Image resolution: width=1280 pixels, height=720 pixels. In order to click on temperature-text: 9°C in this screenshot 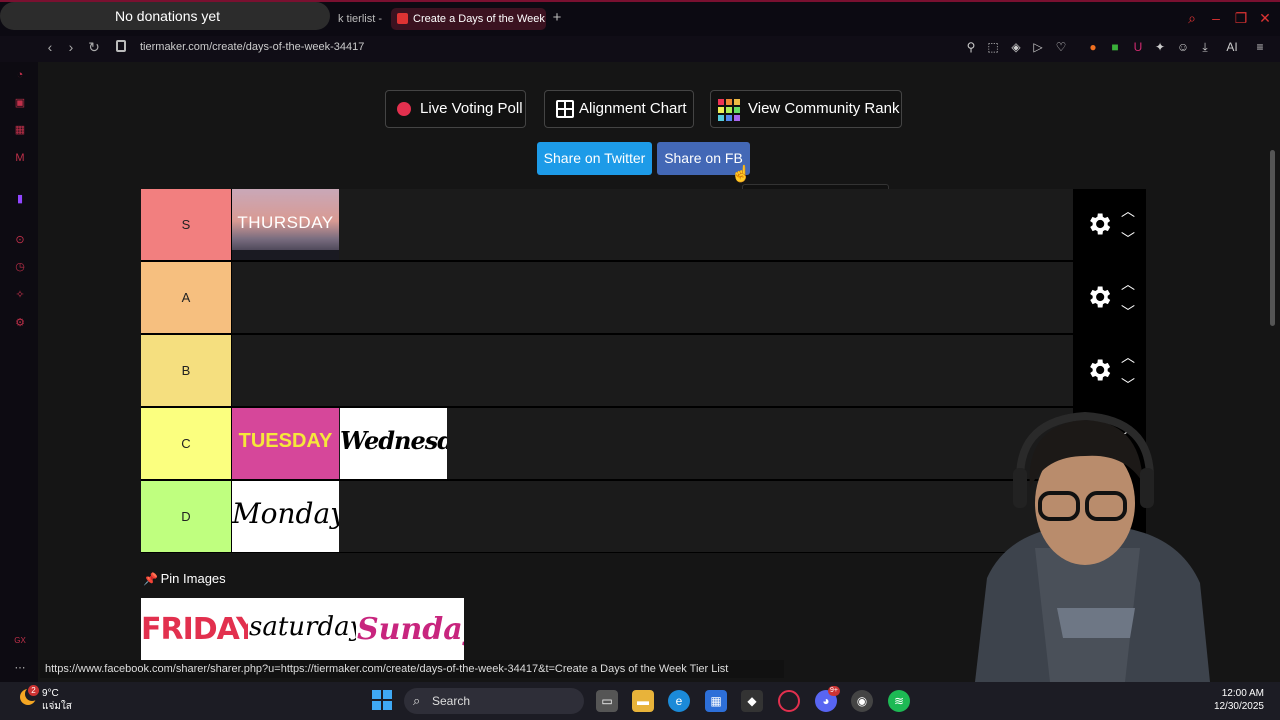, I will do `click(50, 693)`.